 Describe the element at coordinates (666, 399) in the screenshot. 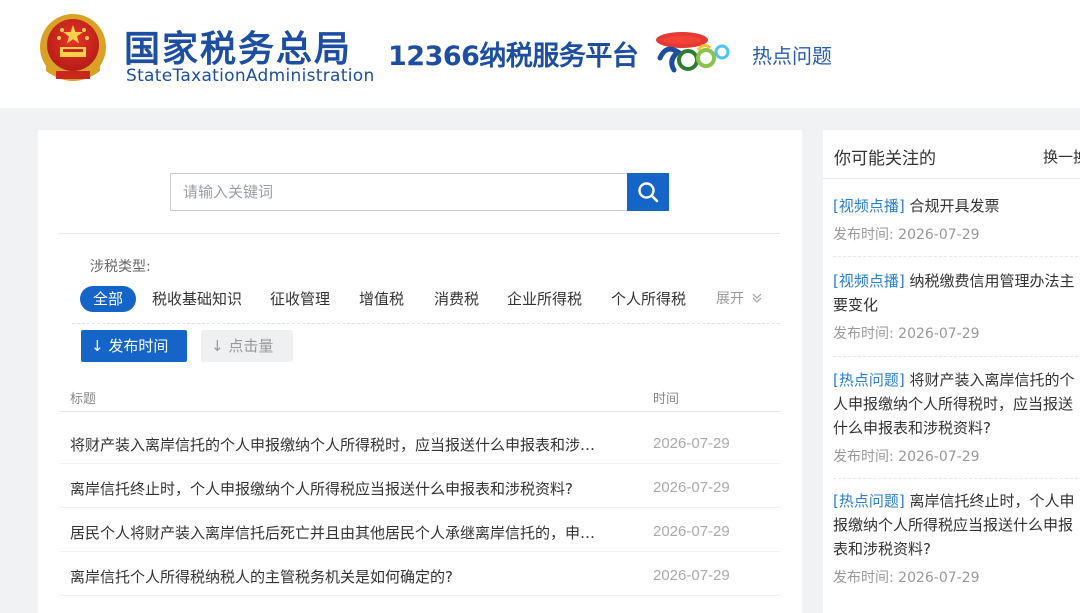

I see `column-time: 时间` at that location.